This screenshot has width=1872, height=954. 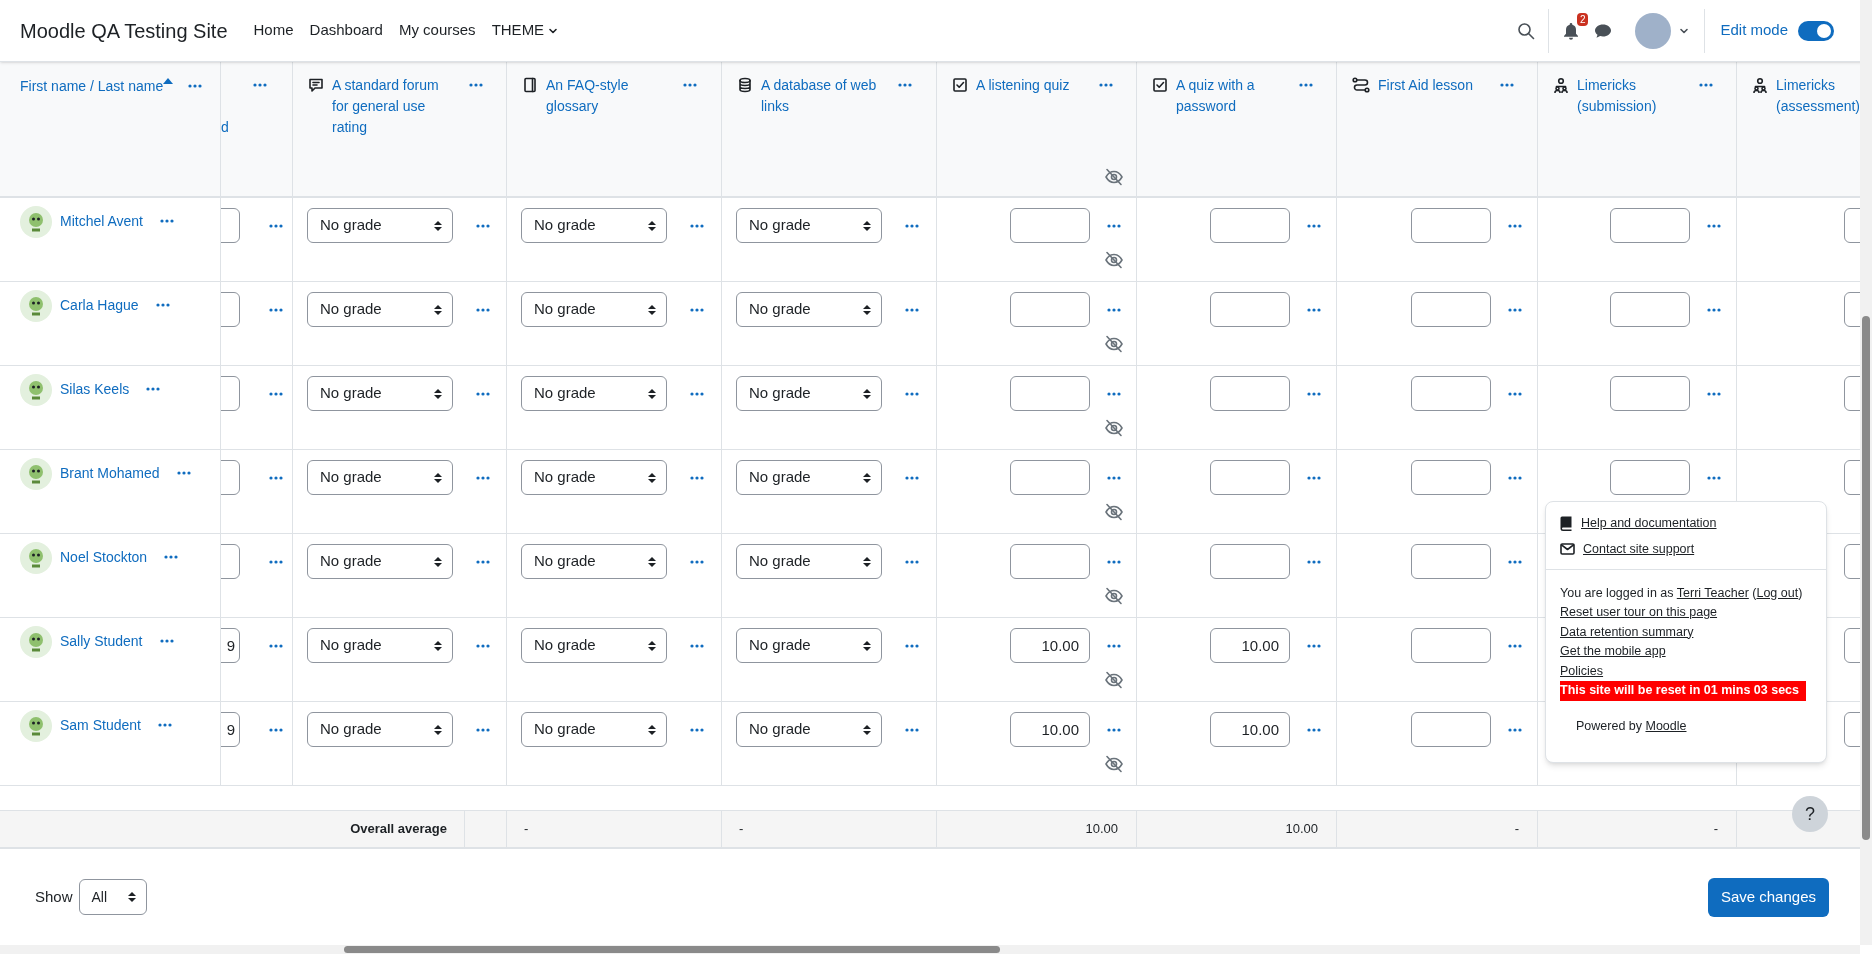 I want to click on student-name-link: Mitchel Avent, so click(x=101, y=221).